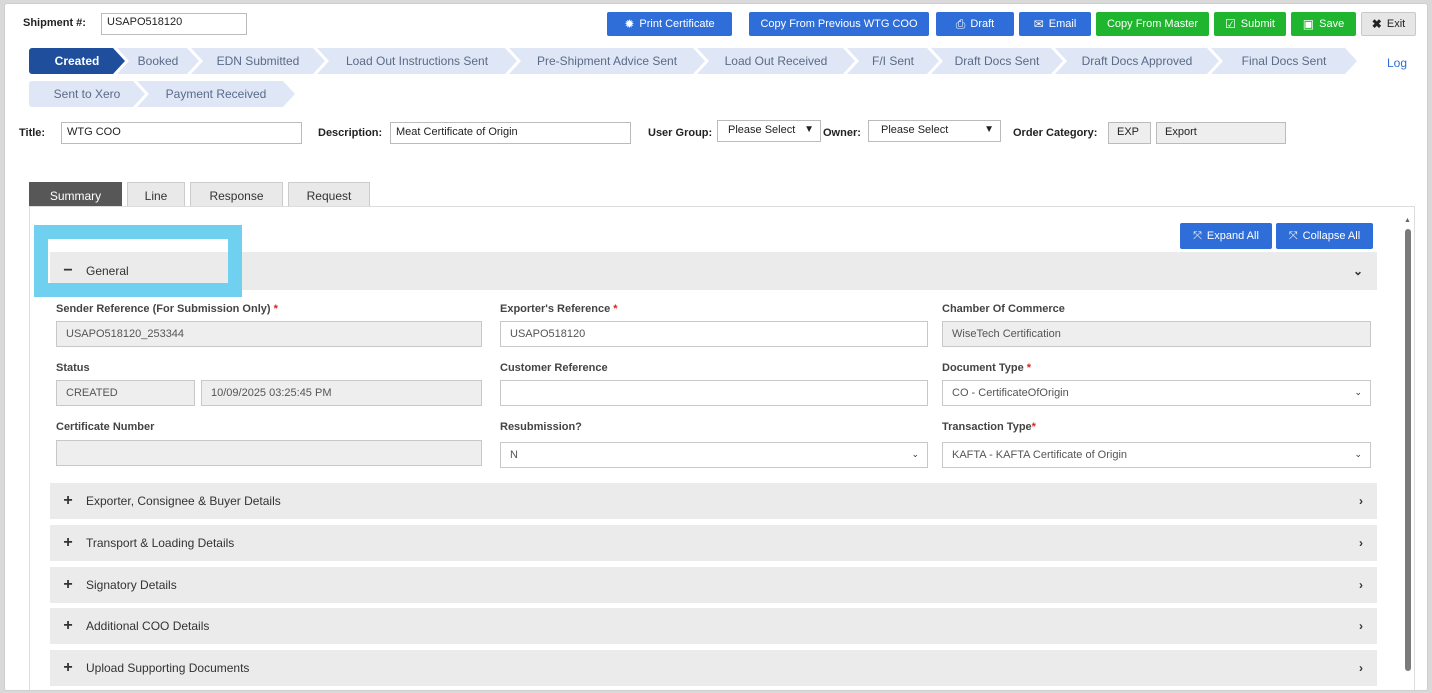 This screenshot has height=693, width=1432. I want to click on transaction-type-label: Transaction Type*, so click(989, 427).